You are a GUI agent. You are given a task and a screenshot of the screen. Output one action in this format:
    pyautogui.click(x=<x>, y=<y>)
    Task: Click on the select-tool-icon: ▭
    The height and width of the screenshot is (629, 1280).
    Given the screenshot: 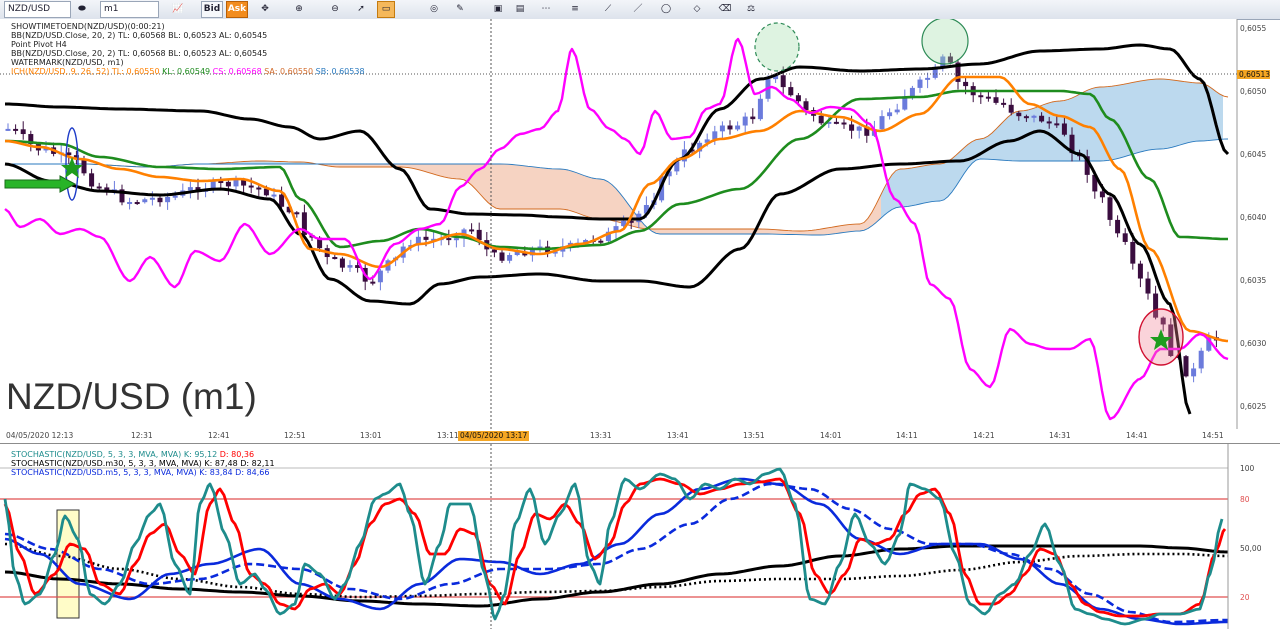 What is the action you would take?
    pyautogui.click(x=386, y=9)
    